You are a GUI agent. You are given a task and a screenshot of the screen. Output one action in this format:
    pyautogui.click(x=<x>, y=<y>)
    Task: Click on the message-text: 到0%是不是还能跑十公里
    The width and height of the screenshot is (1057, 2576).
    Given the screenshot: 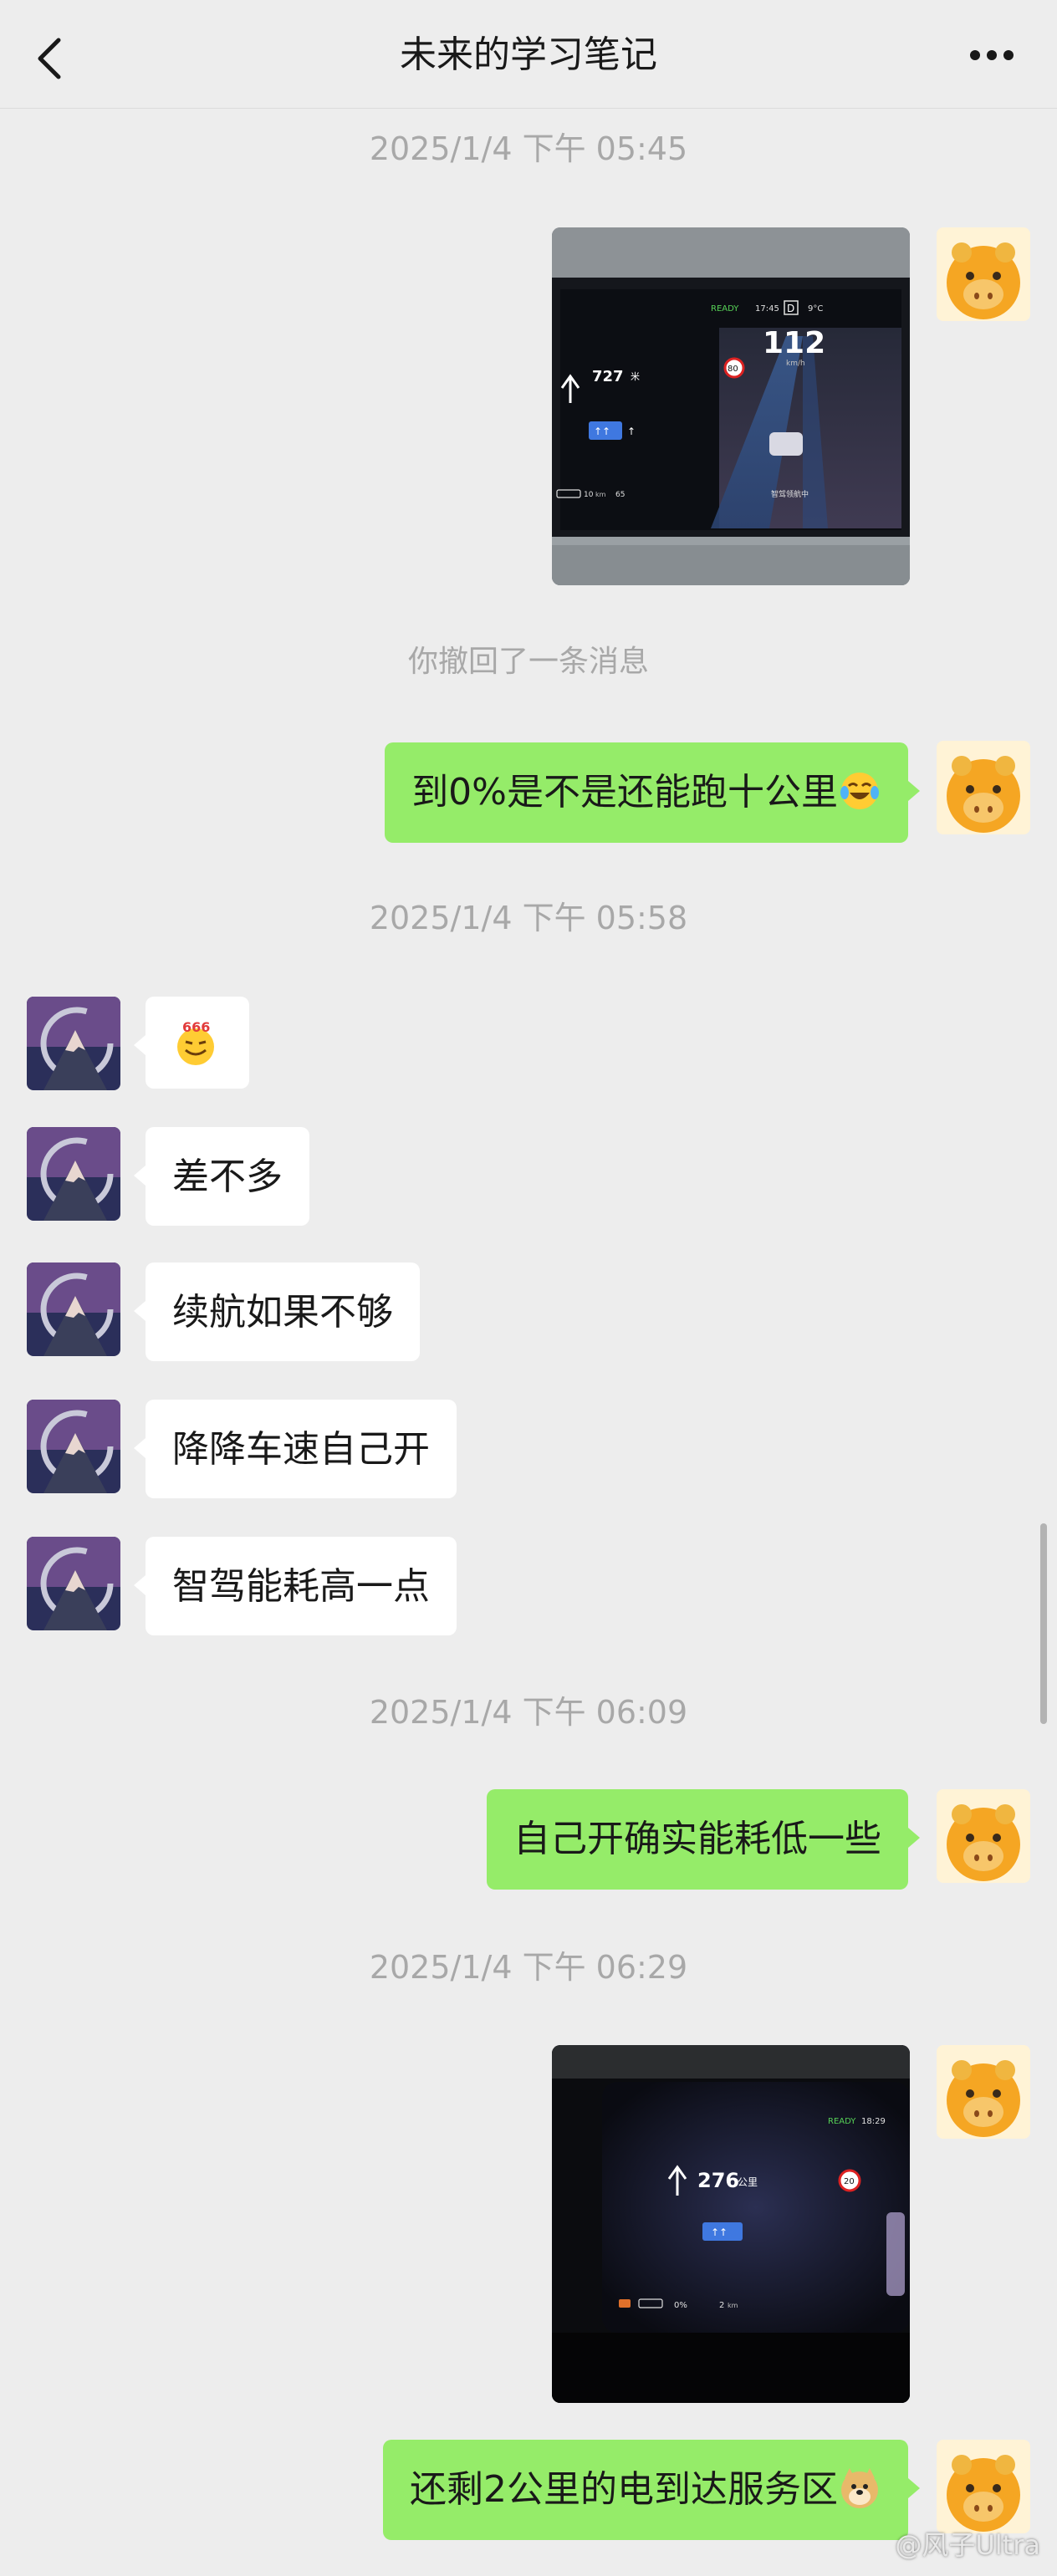 What is the action you would take?
    pyautogui.click(x=624, y=792)
    